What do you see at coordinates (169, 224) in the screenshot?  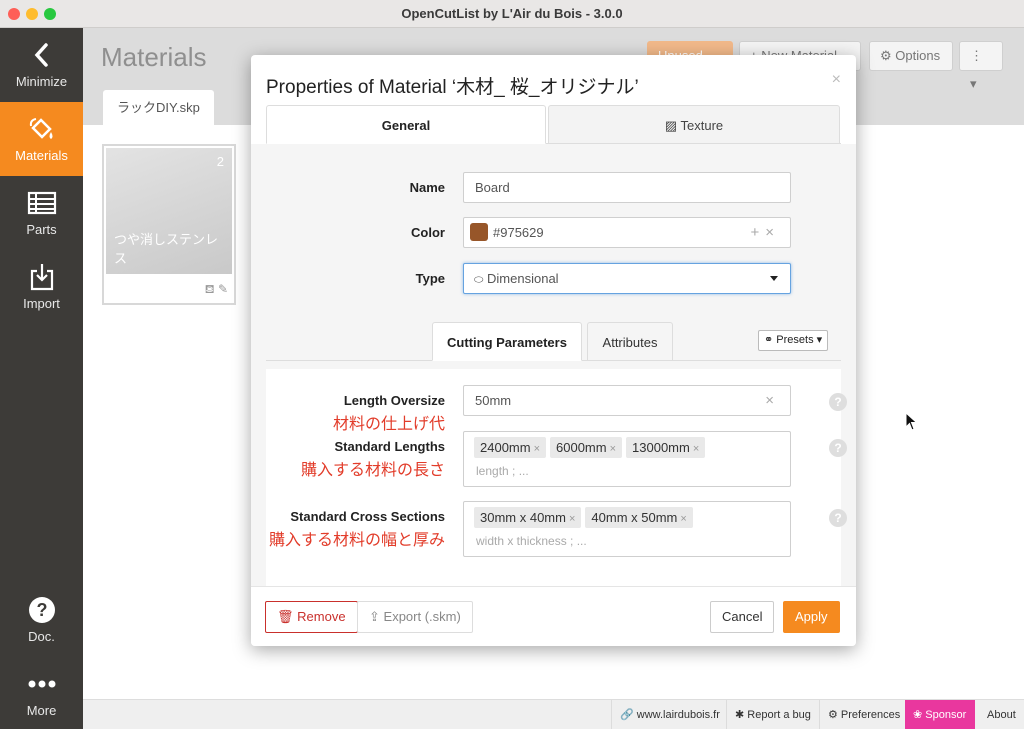 I see `material-card: つや消しステンレス 2 ⛾ ✎` at bounding box center [169, 224].